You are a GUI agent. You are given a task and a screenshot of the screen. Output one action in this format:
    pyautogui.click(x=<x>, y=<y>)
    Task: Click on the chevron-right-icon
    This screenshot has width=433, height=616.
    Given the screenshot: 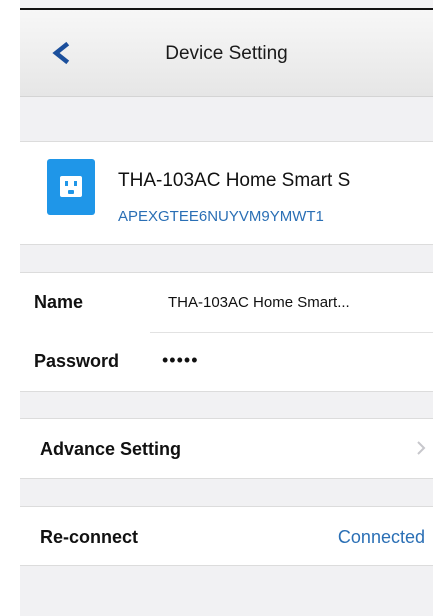 What is the action you would take?
    pyautogui.click(x=421, y=448)
    